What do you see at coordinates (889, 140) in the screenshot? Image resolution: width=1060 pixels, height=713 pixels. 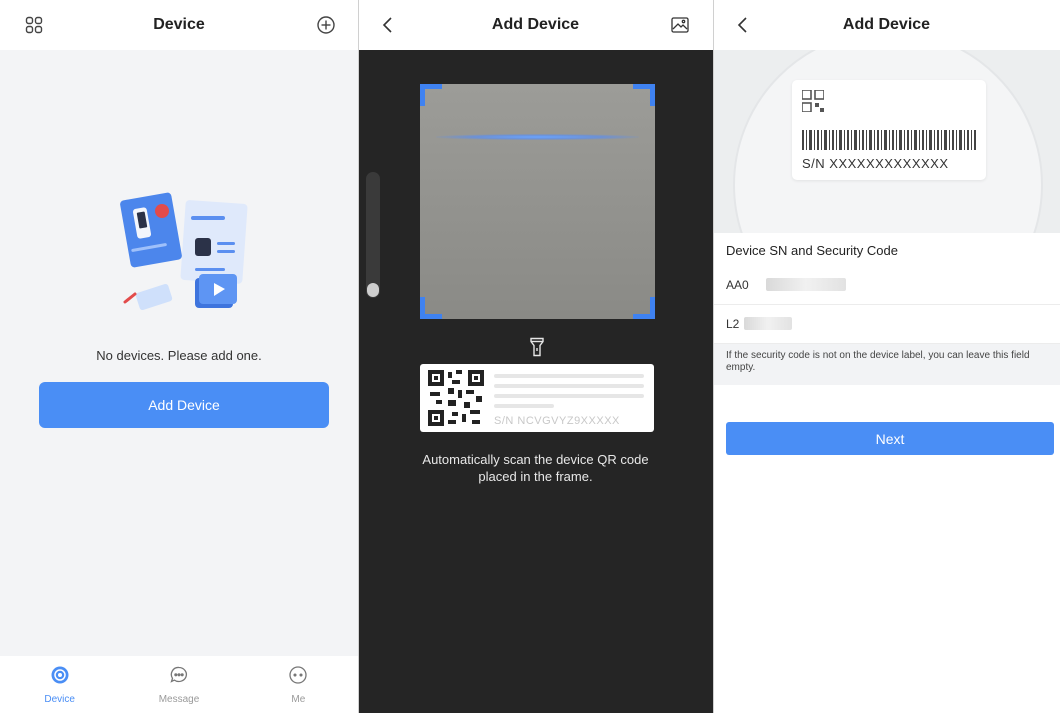 I see `barcode-icon` at bounding box center [889, 140].